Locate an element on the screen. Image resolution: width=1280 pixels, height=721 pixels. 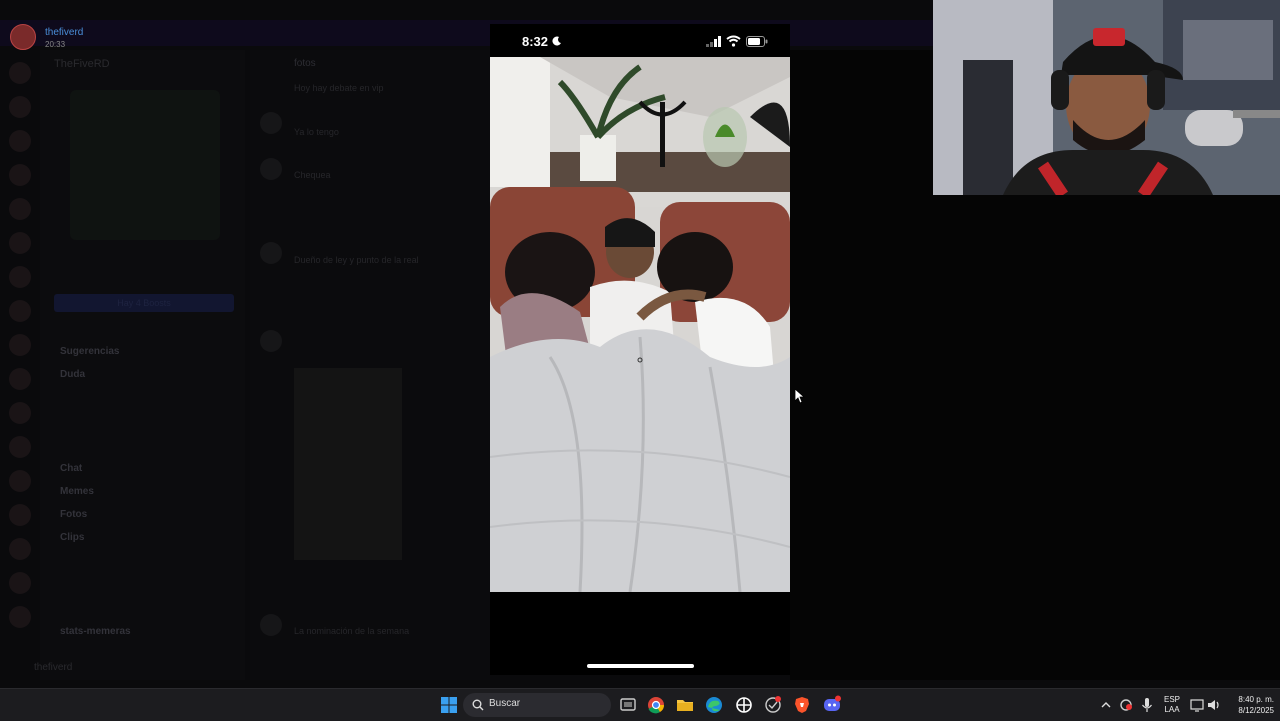
taskbar-search: Buscar is located at coordinates (537, 705).